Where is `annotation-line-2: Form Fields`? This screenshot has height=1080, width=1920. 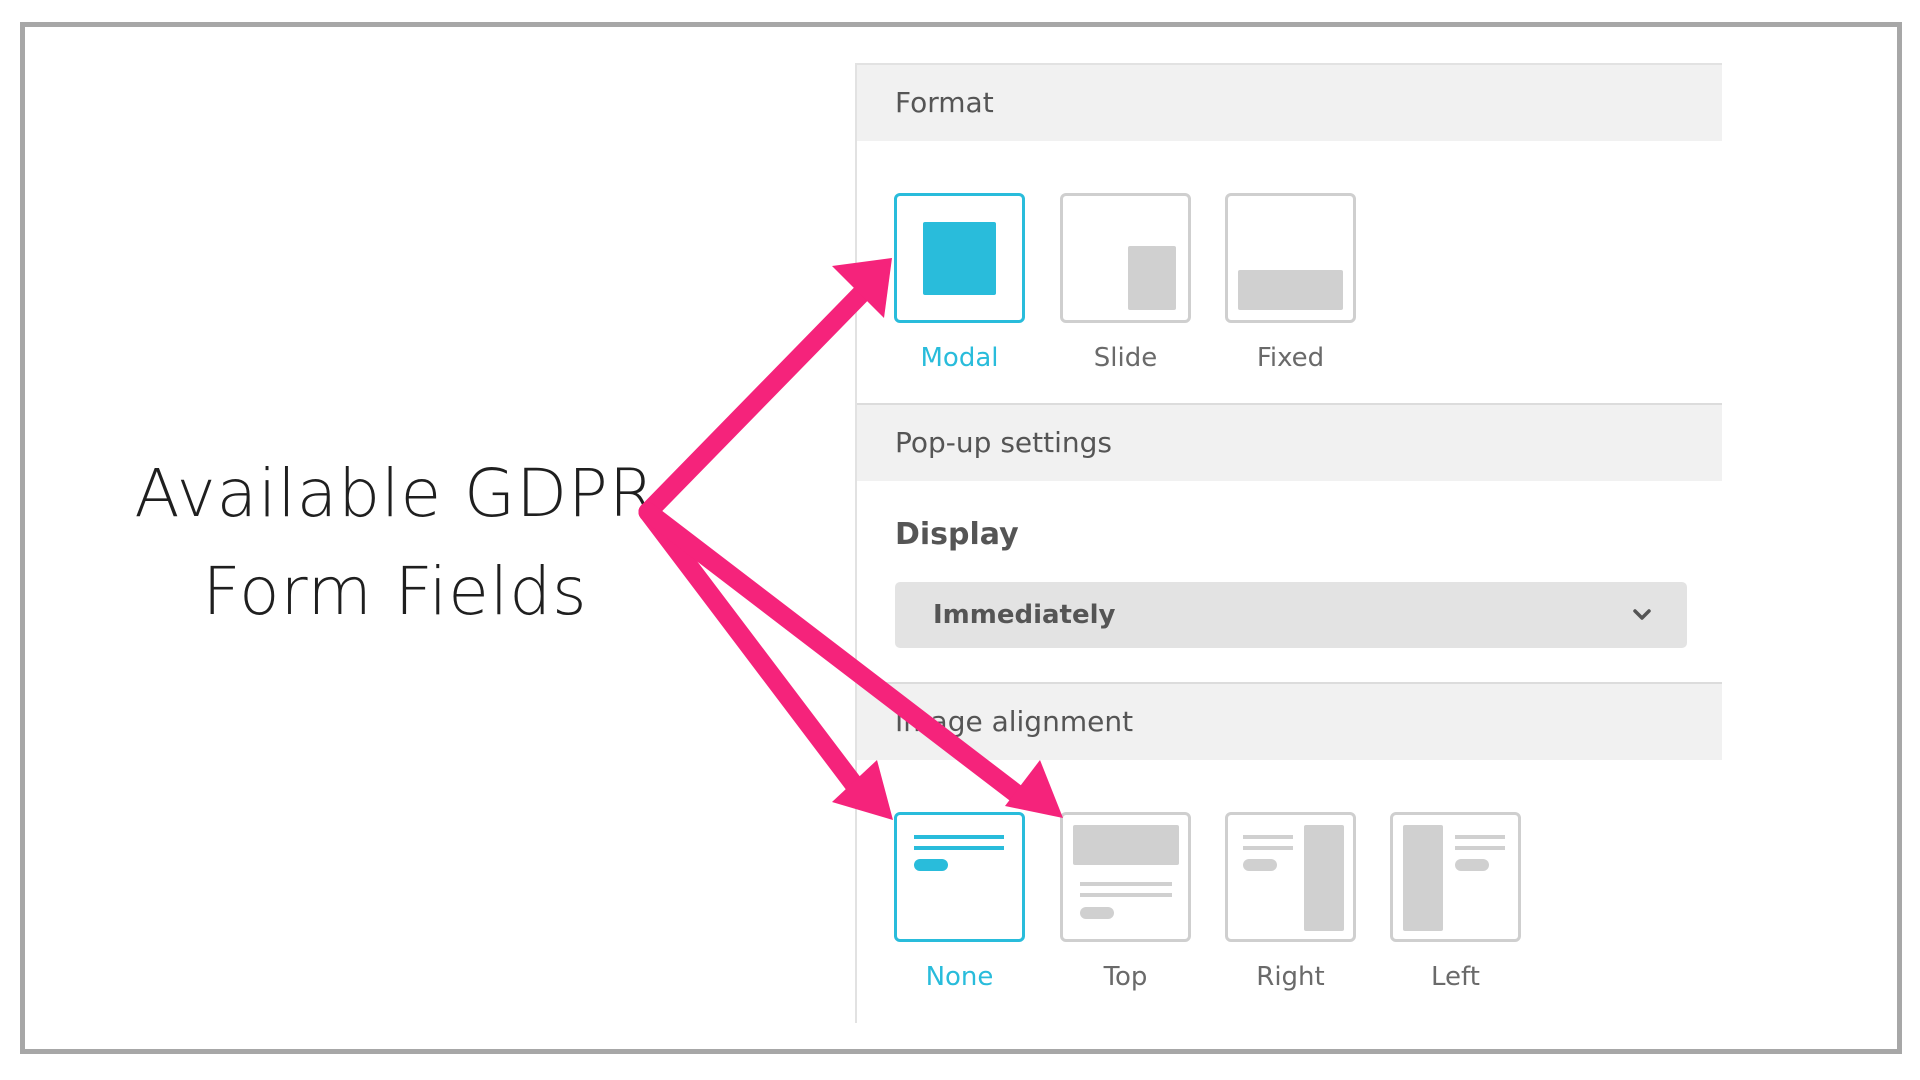 annotation-line-2: Form Fields is located at coordinates (395, 591).